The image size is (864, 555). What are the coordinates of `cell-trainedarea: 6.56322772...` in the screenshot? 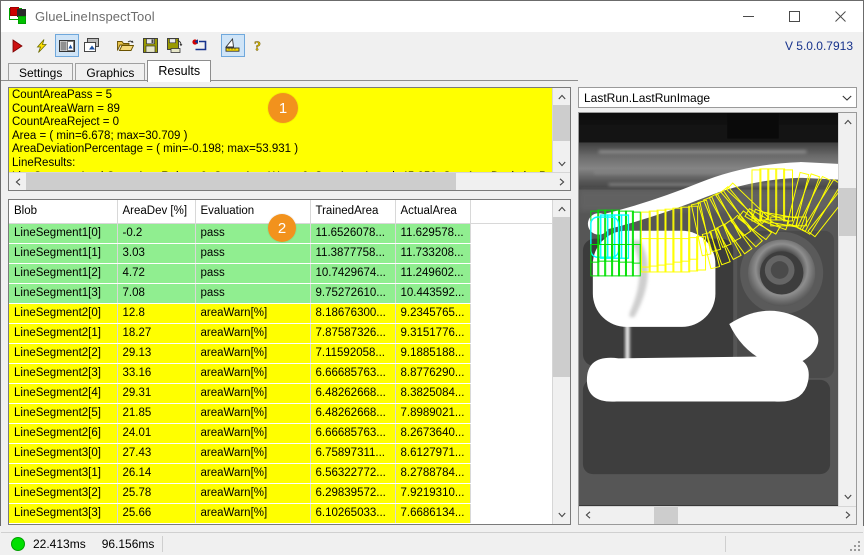 It's located at (353, 473).